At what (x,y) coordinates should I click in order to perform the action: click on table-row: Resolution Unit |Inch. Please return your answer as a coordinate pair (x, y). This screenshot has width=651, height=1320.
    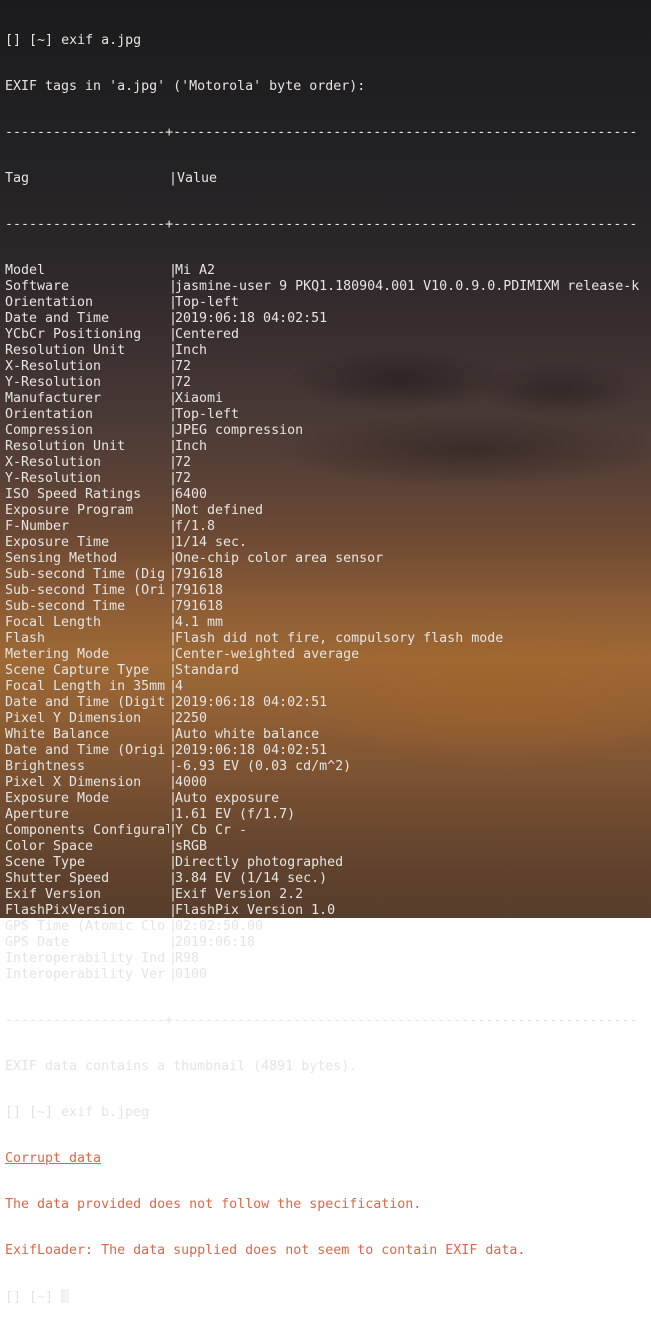
    Looking at the image, I should click on (328, 447).